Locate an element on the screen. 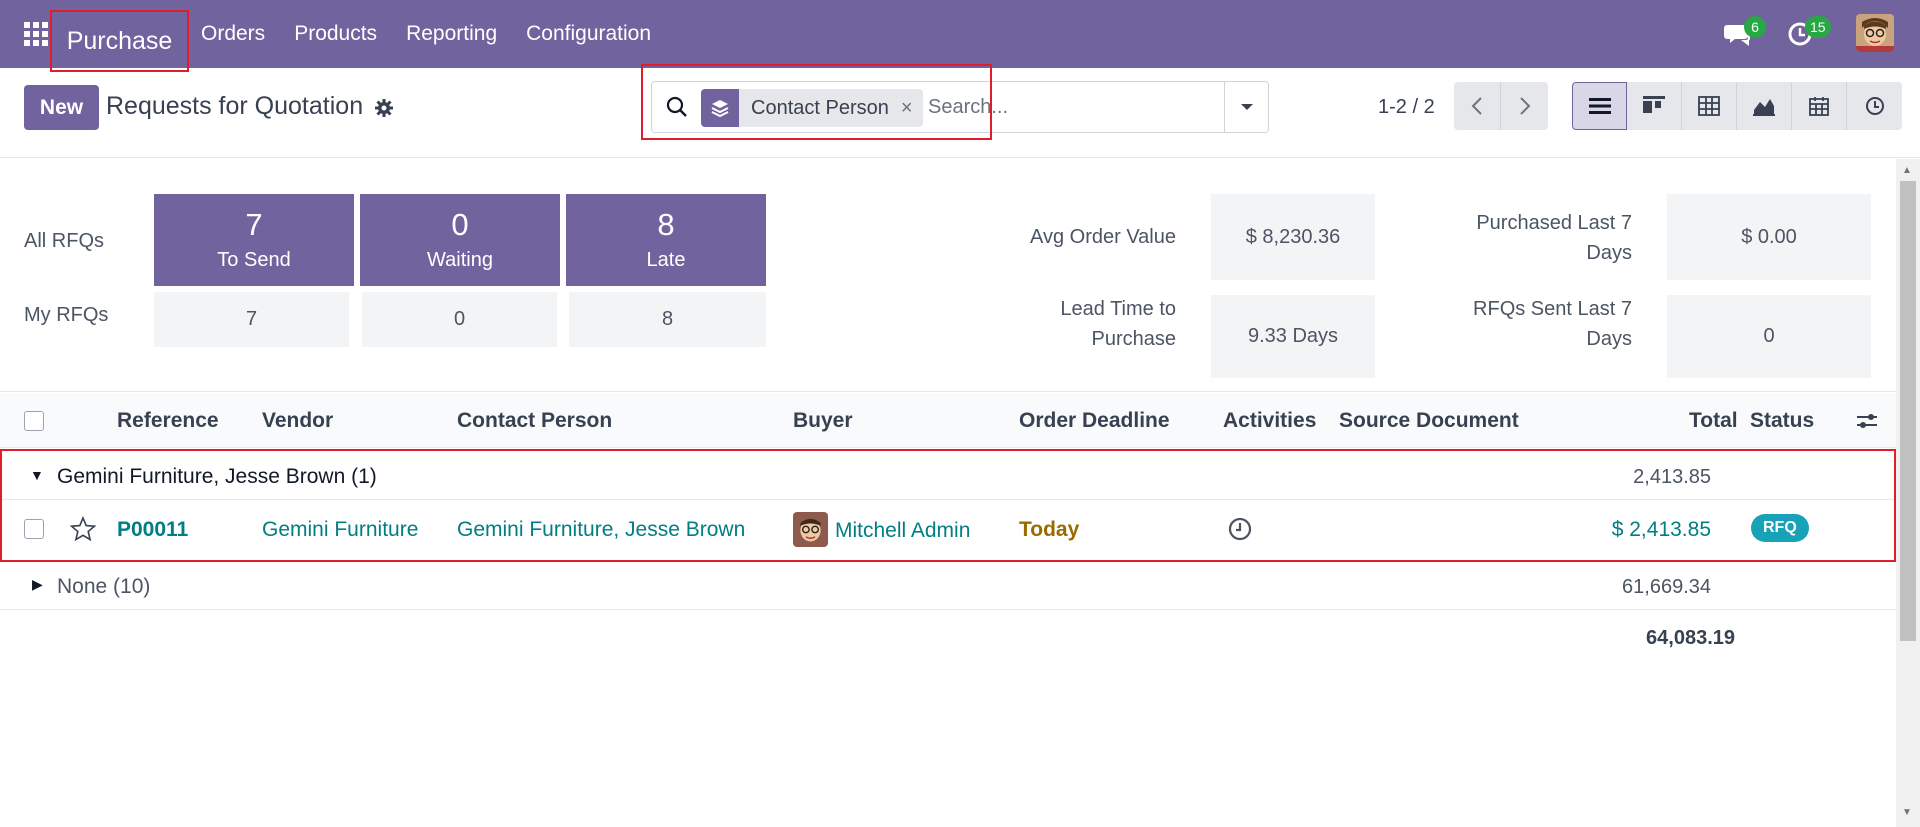  col-buyer: Buyer is located at coordinates (823, 421).